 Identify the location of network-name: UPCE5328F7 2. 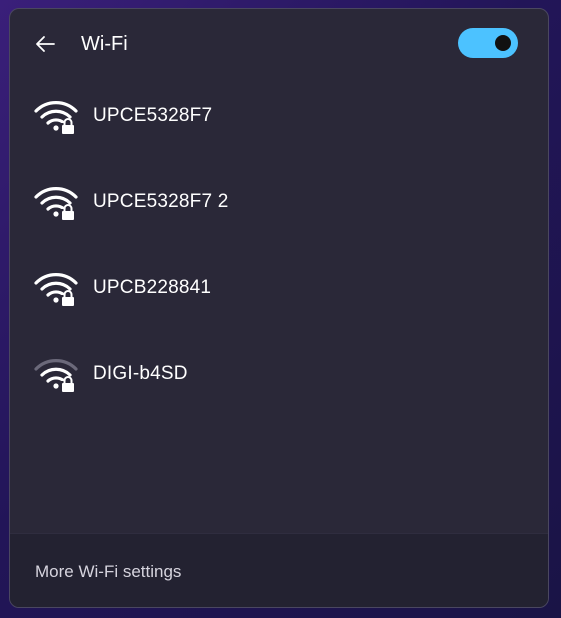
(161, 201).